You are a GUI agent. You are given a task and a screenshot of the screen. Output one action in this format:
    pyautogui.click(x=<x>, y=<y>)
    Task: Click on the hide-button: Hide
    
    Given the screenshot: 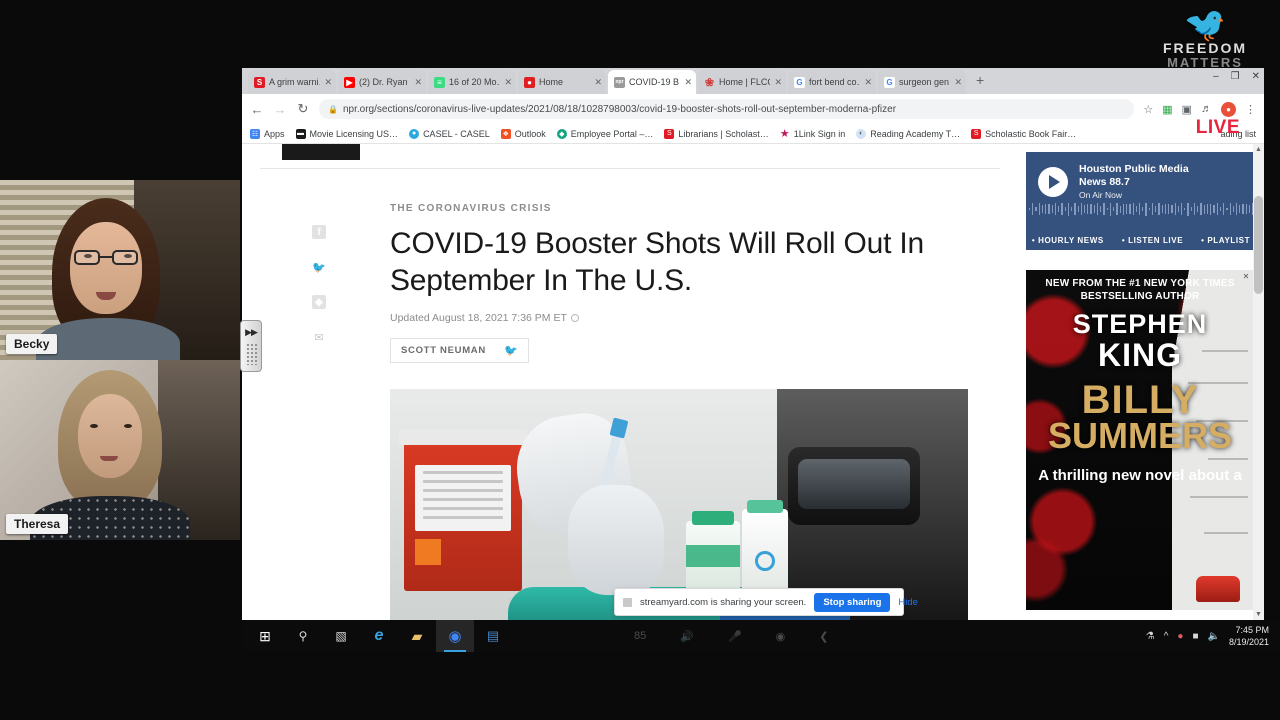 What is the action you would take?
    pyautogui.click(x=908, y=602)
    